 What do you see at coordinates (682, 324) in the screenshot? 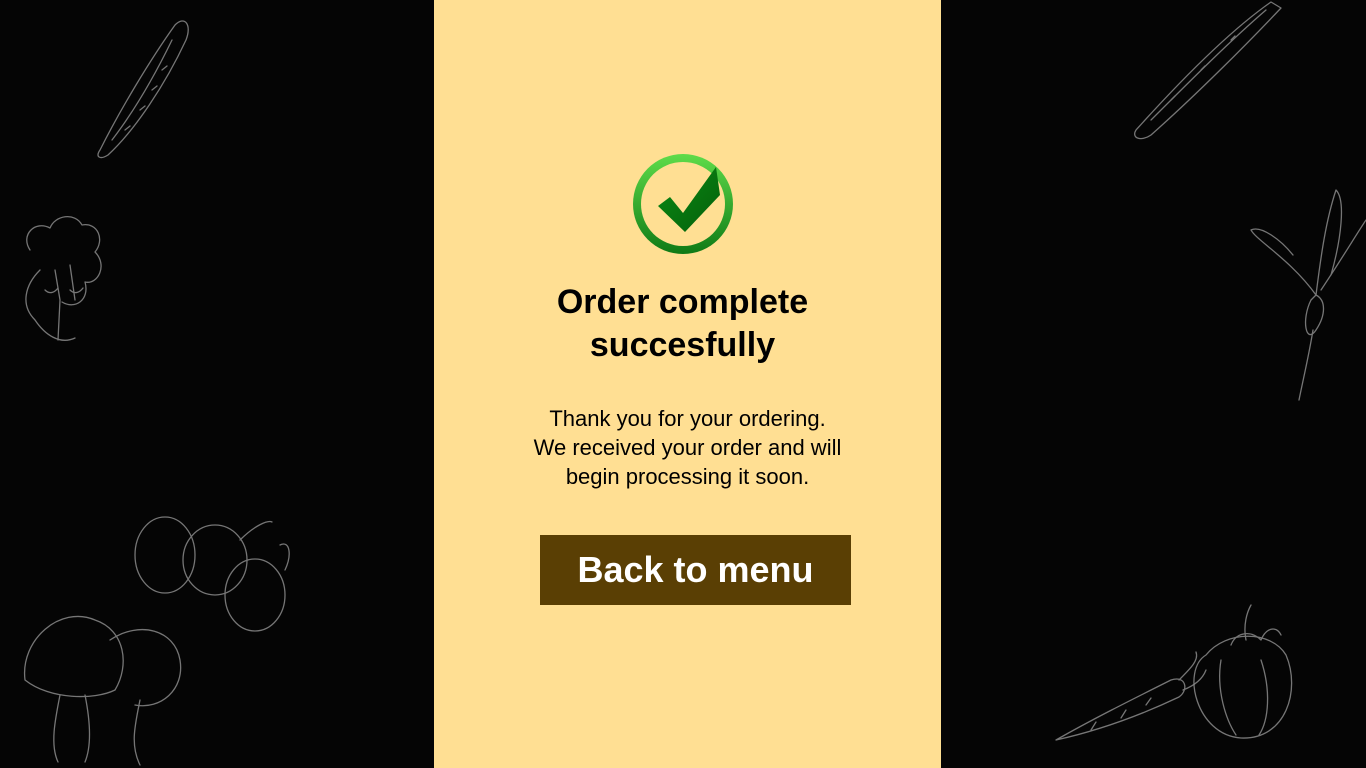
I see `page-title: Order complete succesfully` at bounding box center [682, 324].